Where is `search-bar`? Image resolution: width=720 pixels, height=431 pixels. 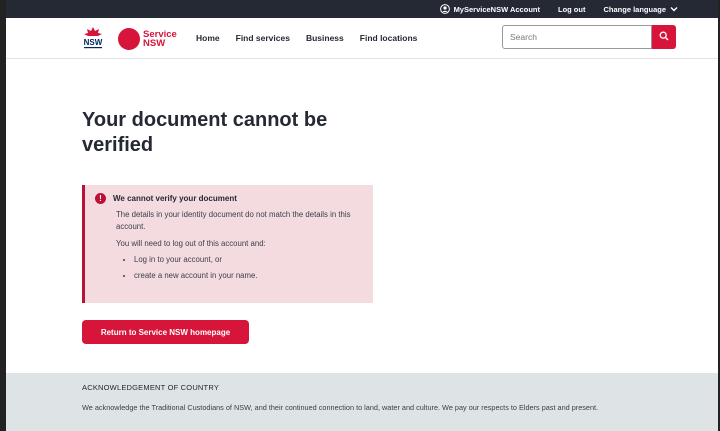
search-bar is located at coordinates (589, 37).